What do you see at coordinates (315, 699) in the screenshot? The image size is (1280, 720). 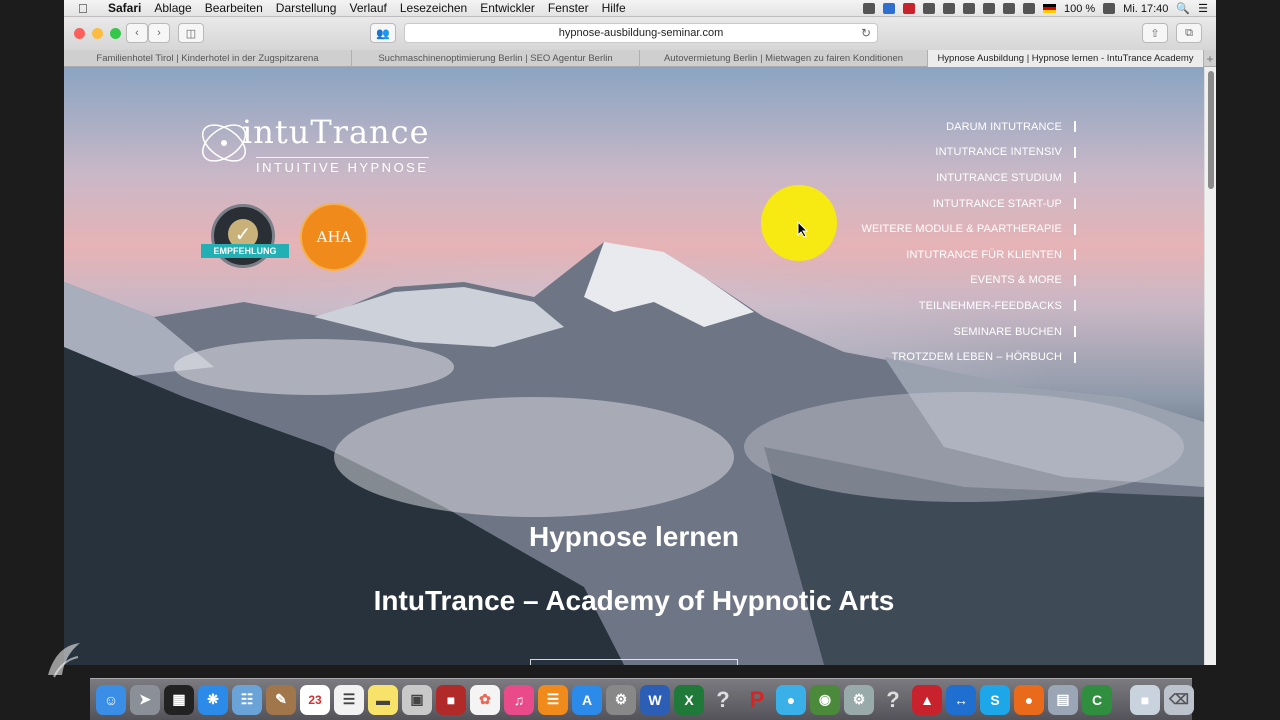 I see `calendar-icon: 23` at bounding box center [315, 699].